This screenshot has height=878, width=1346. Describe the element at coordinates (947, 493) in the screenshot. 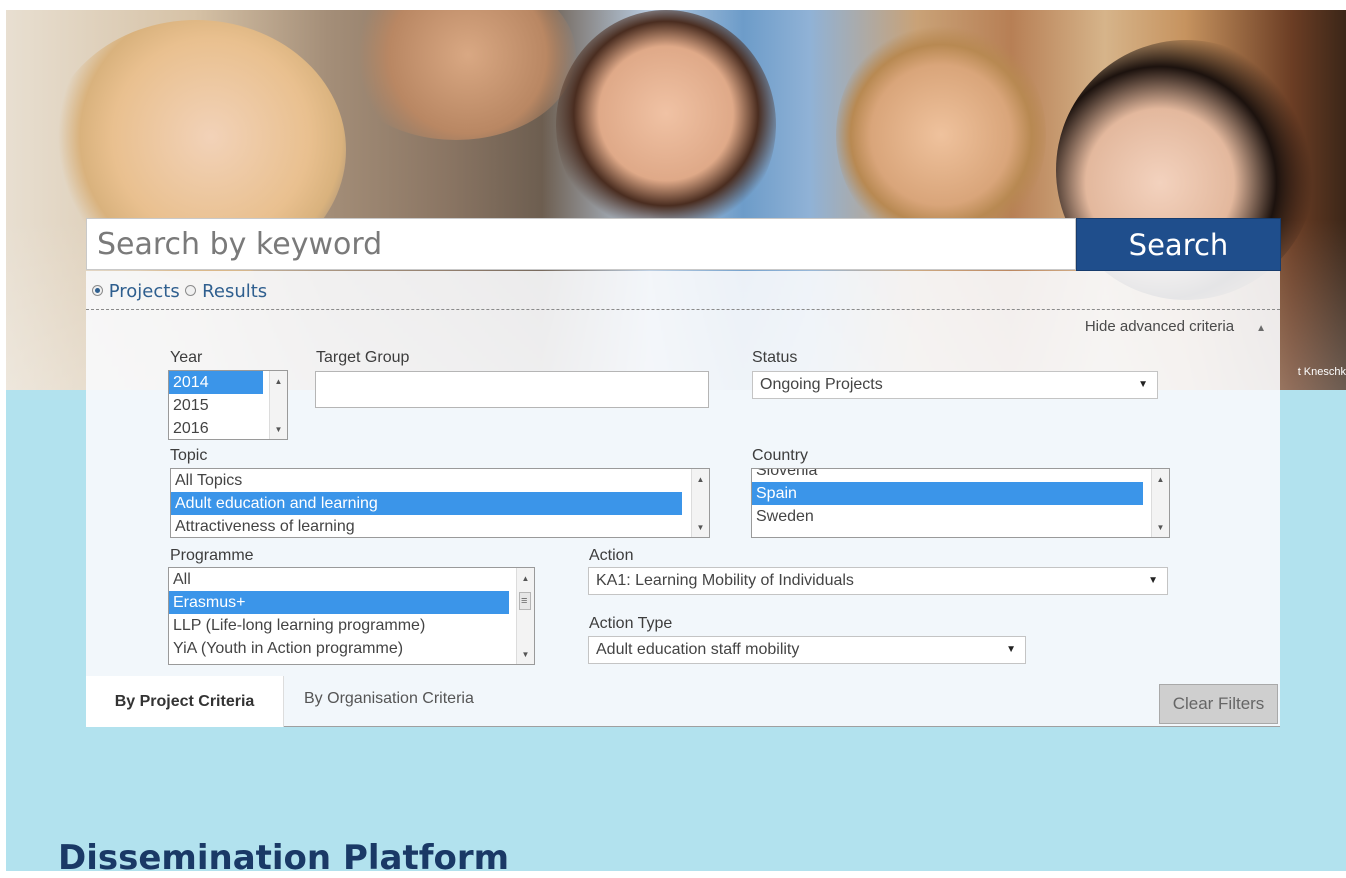

I see `list-item: Spain` at that location.